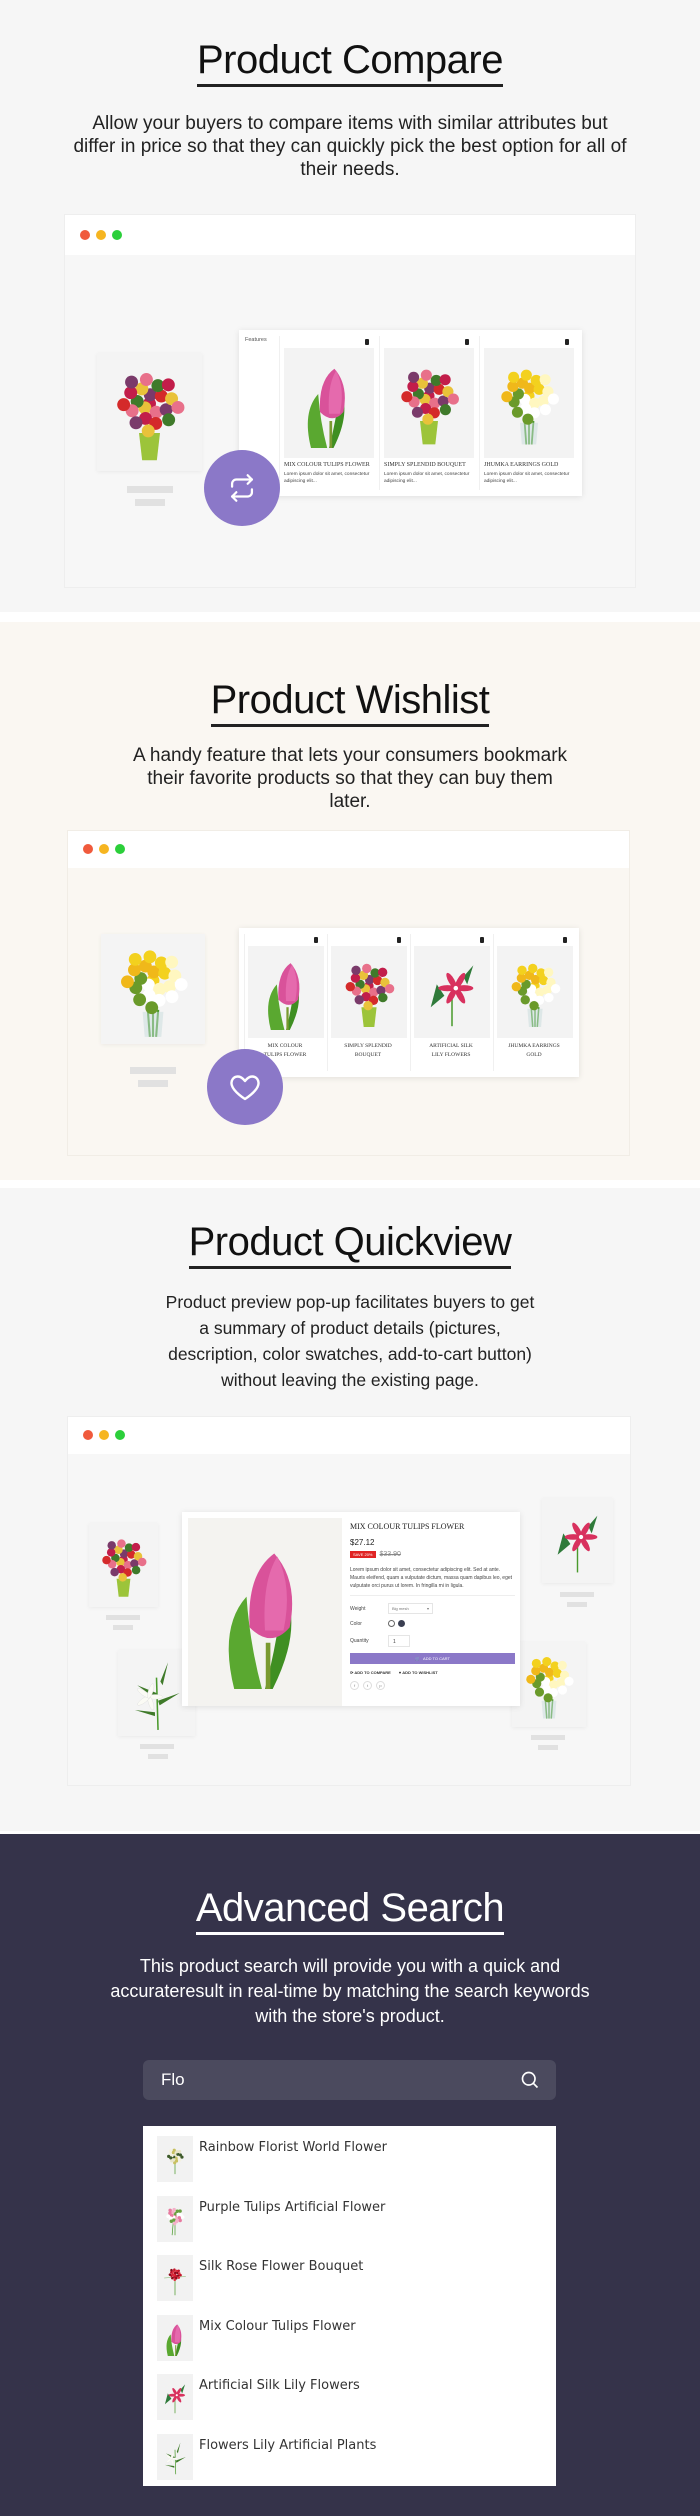 Image resolution: width=700 pixels, height=2516 pixels. What do you see at coordinates (347, 2400) in the screenshot?
I see `search-result-item: Artificial Silk Lily Flowers` at bounding box center [347, 2400].